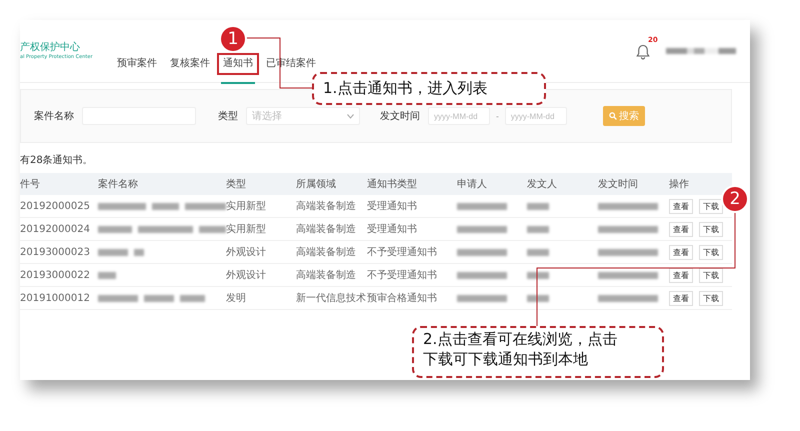 The width and height of the screenshot is (800, 431). I want to click on table-cell-text: 新一代信息技术, so click(331, 298).